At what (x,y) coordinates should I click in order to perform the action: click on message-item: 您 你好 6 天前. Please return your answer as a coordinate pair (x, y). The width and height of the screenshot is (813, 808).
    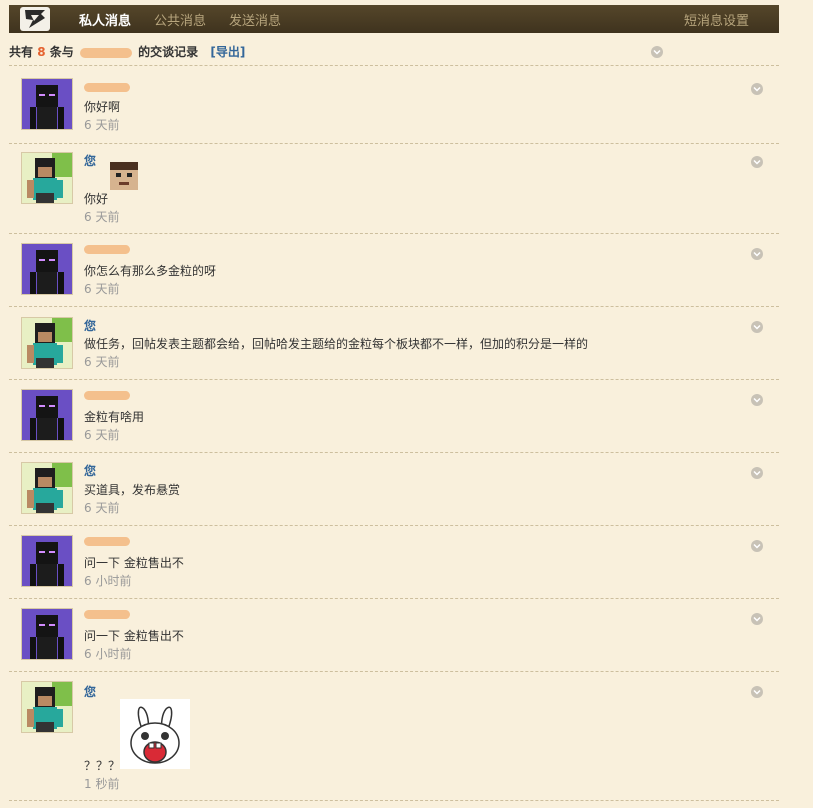
    Looking at the image, I should click on (394, 188).